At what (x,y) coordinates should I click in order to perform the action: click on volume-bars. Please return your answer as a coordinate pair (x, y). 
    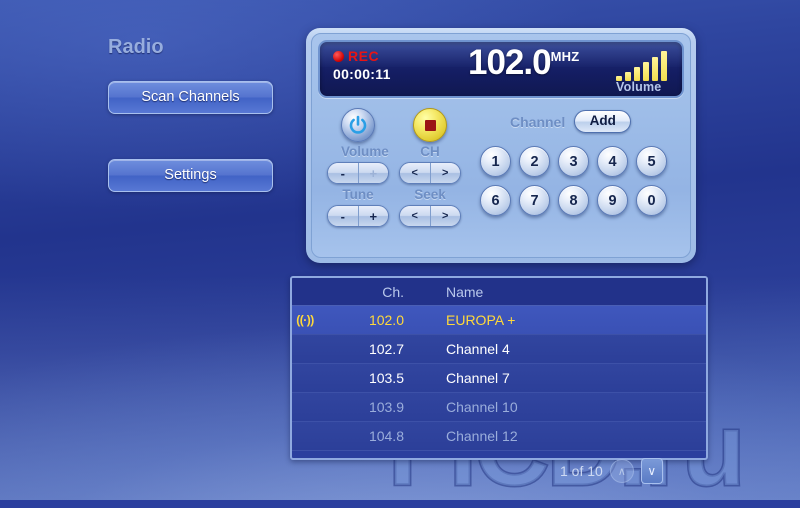
    Looking at the image, I should click on (644, 65).